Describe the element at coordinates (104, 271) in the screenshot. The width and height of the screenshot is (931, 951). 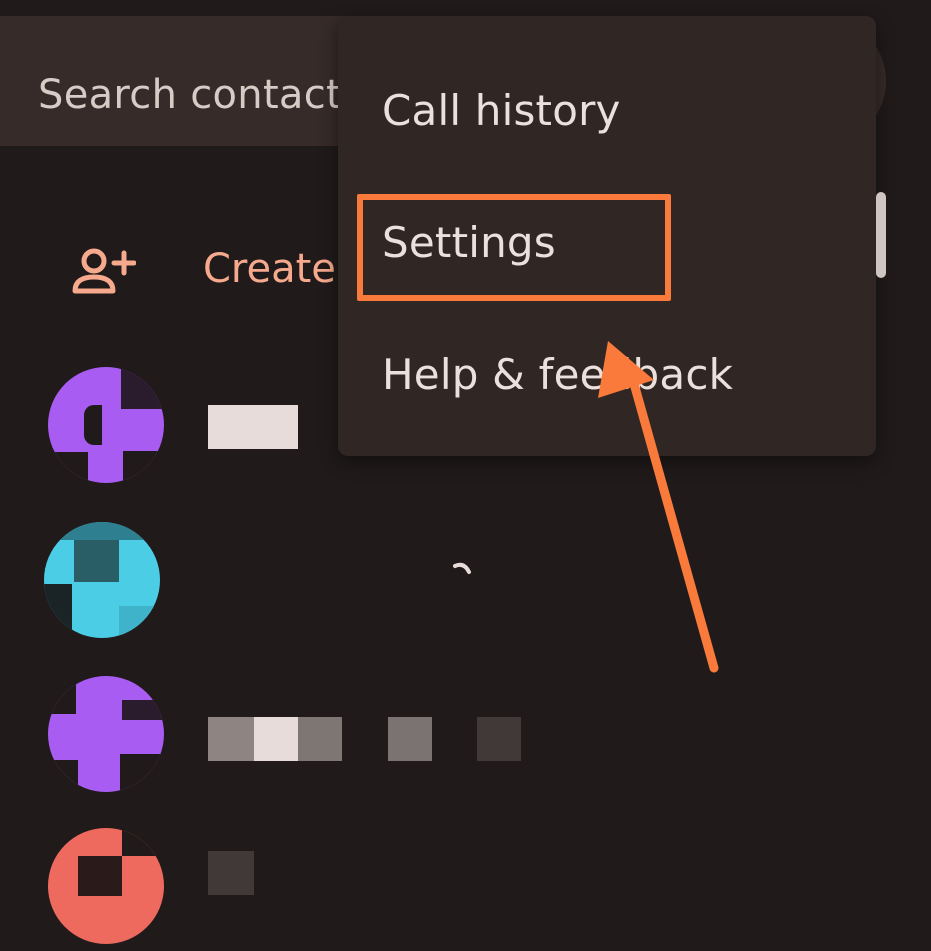
I see `add-person-icon` at that location.